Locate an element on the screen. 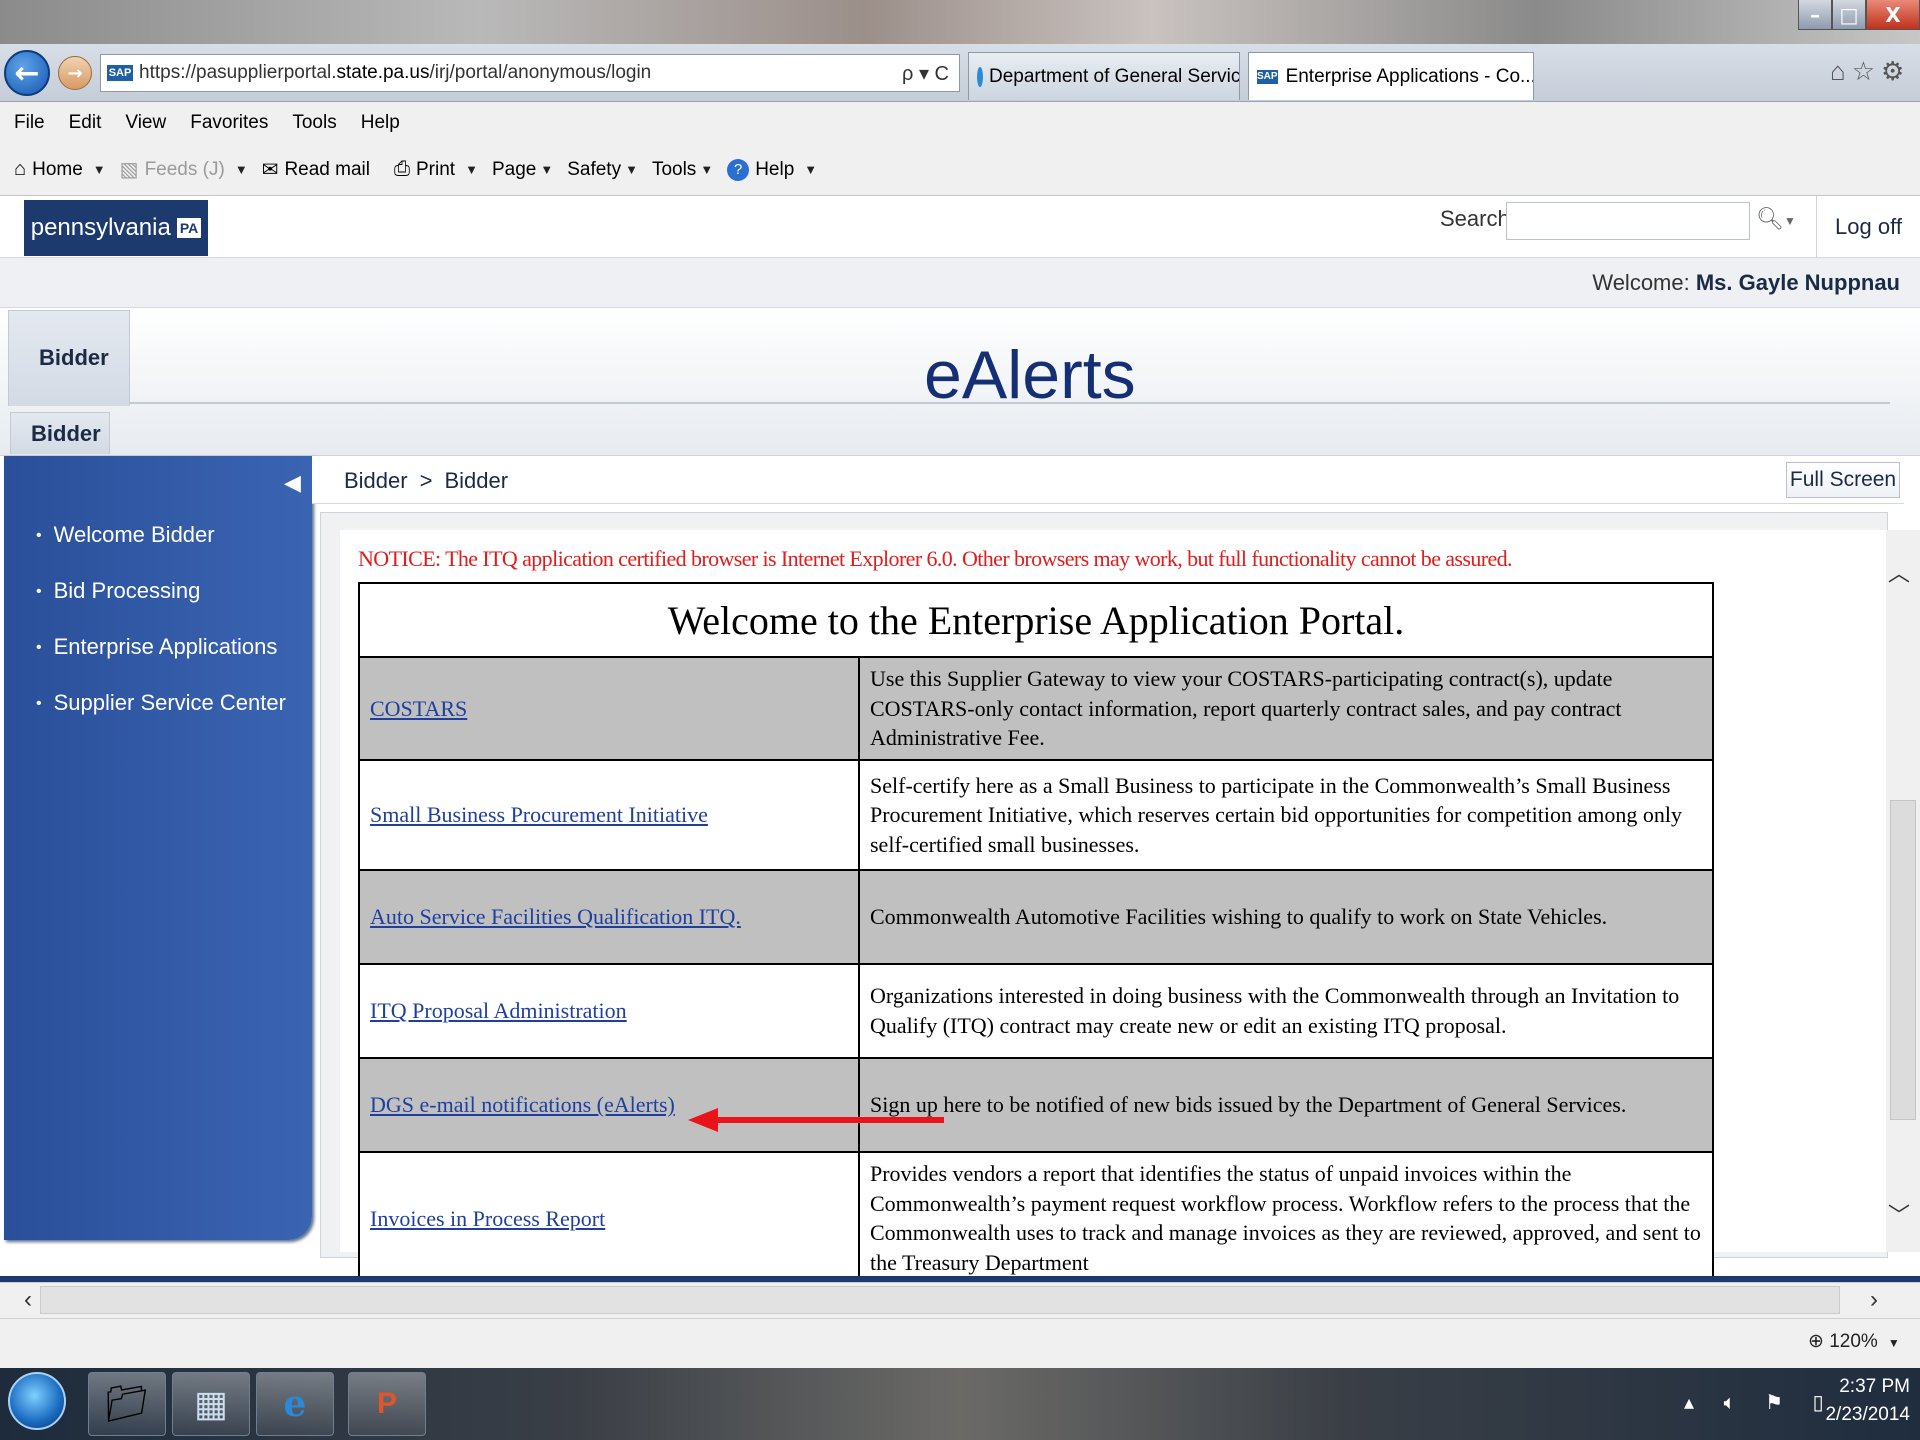 The image size is (1920, 1440). search-label: Search: is located at coordinates (1478, 218).